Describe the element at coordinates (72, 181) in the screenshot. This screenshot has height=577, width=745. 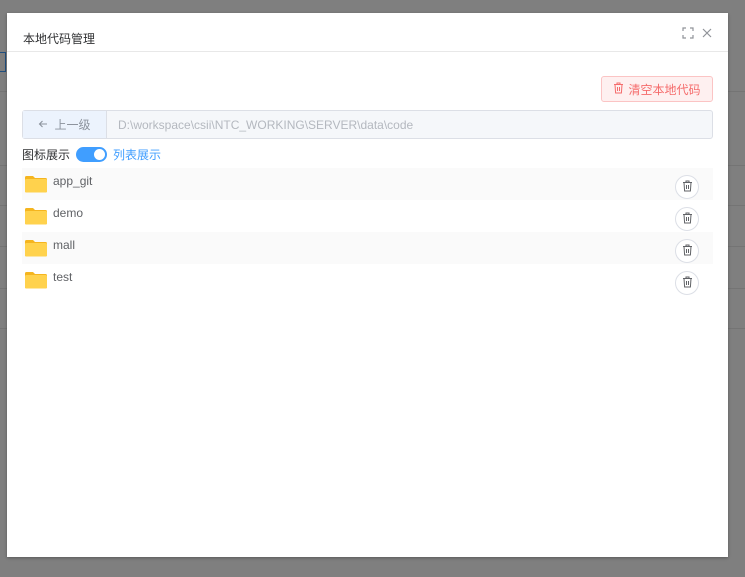
I see `file-name: app_git` at that location.